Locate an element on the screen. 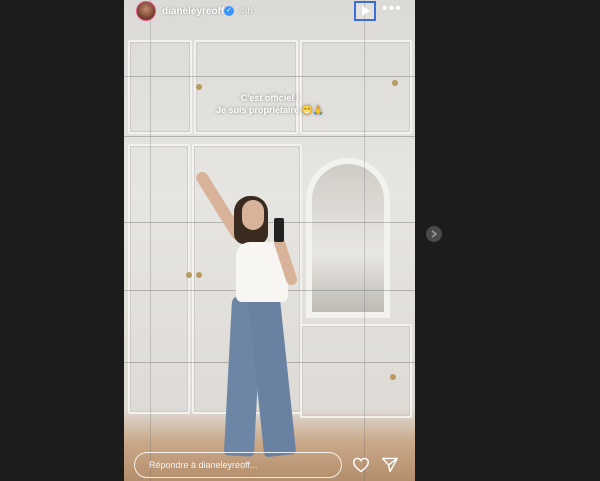  chevron-right-icon is located at coordinates (434, 234).